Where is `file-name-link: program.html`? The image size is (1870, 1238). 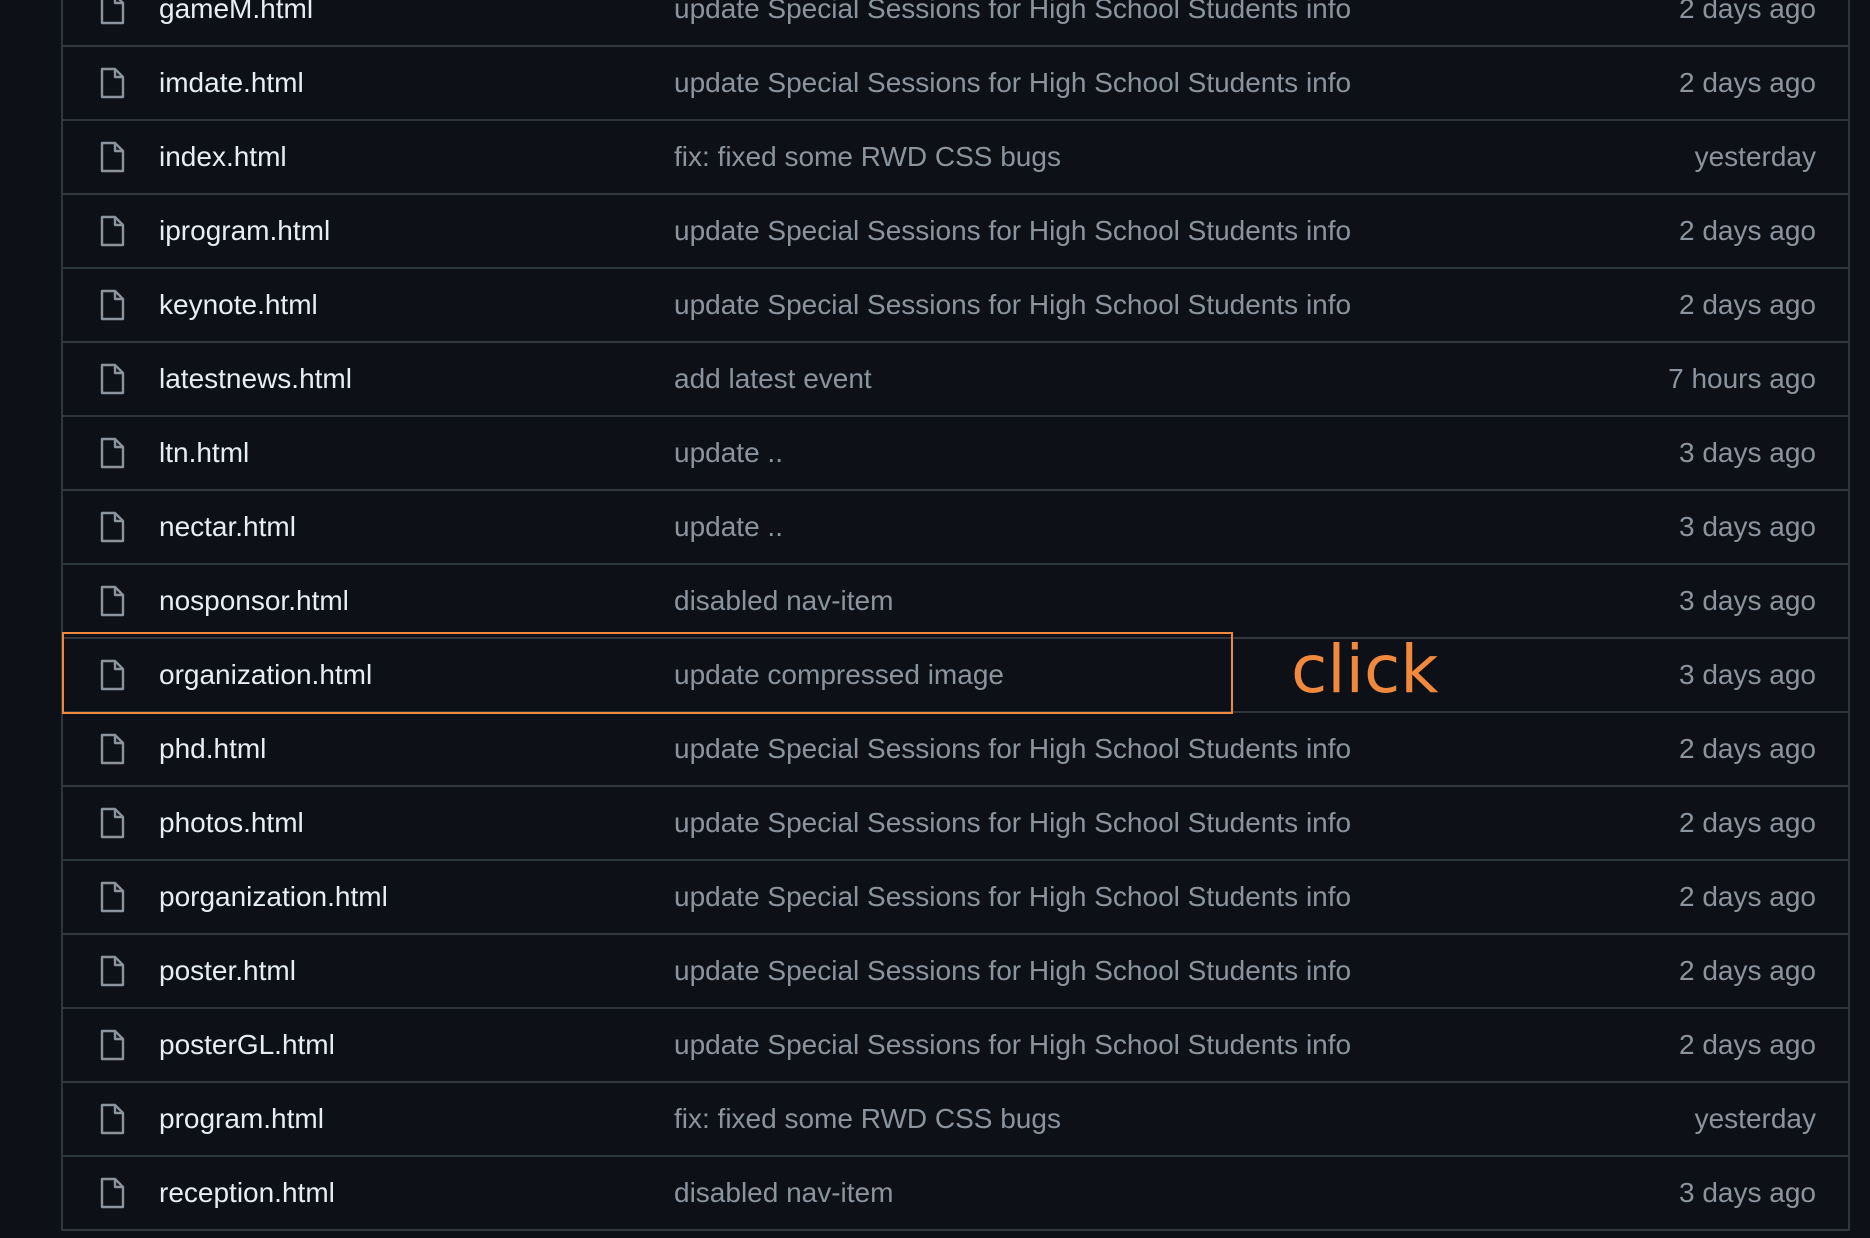 file-name-link: program.html is located at coordinates (241, 1119).